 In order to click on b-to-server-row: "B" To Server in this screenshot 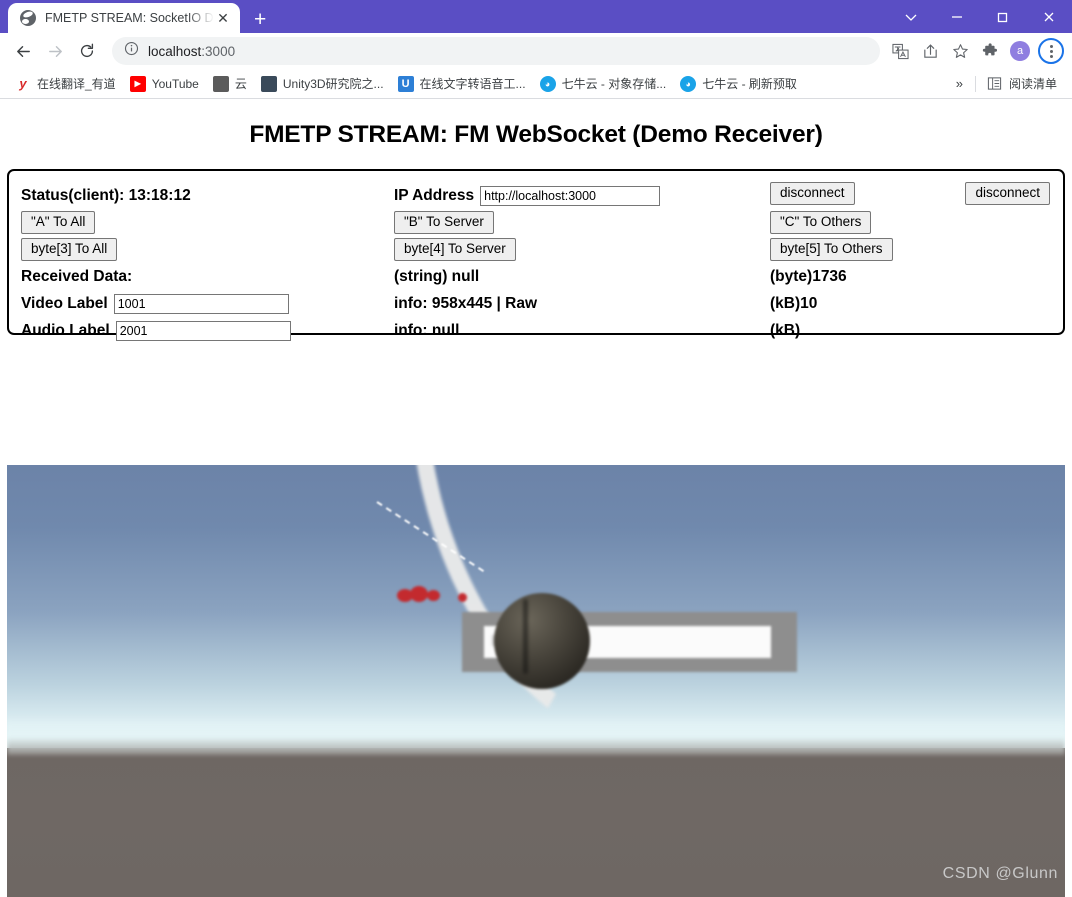, I will do `click(582, 222)`.